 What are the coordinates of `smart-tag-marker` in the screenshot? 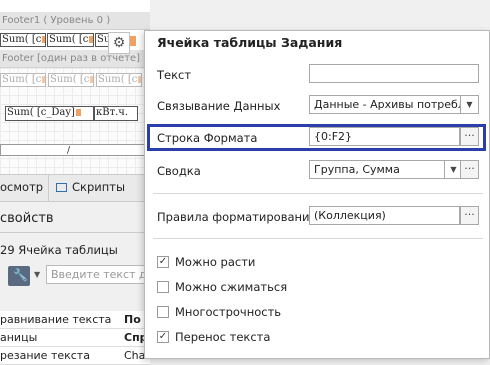 It's located at (133, 41).